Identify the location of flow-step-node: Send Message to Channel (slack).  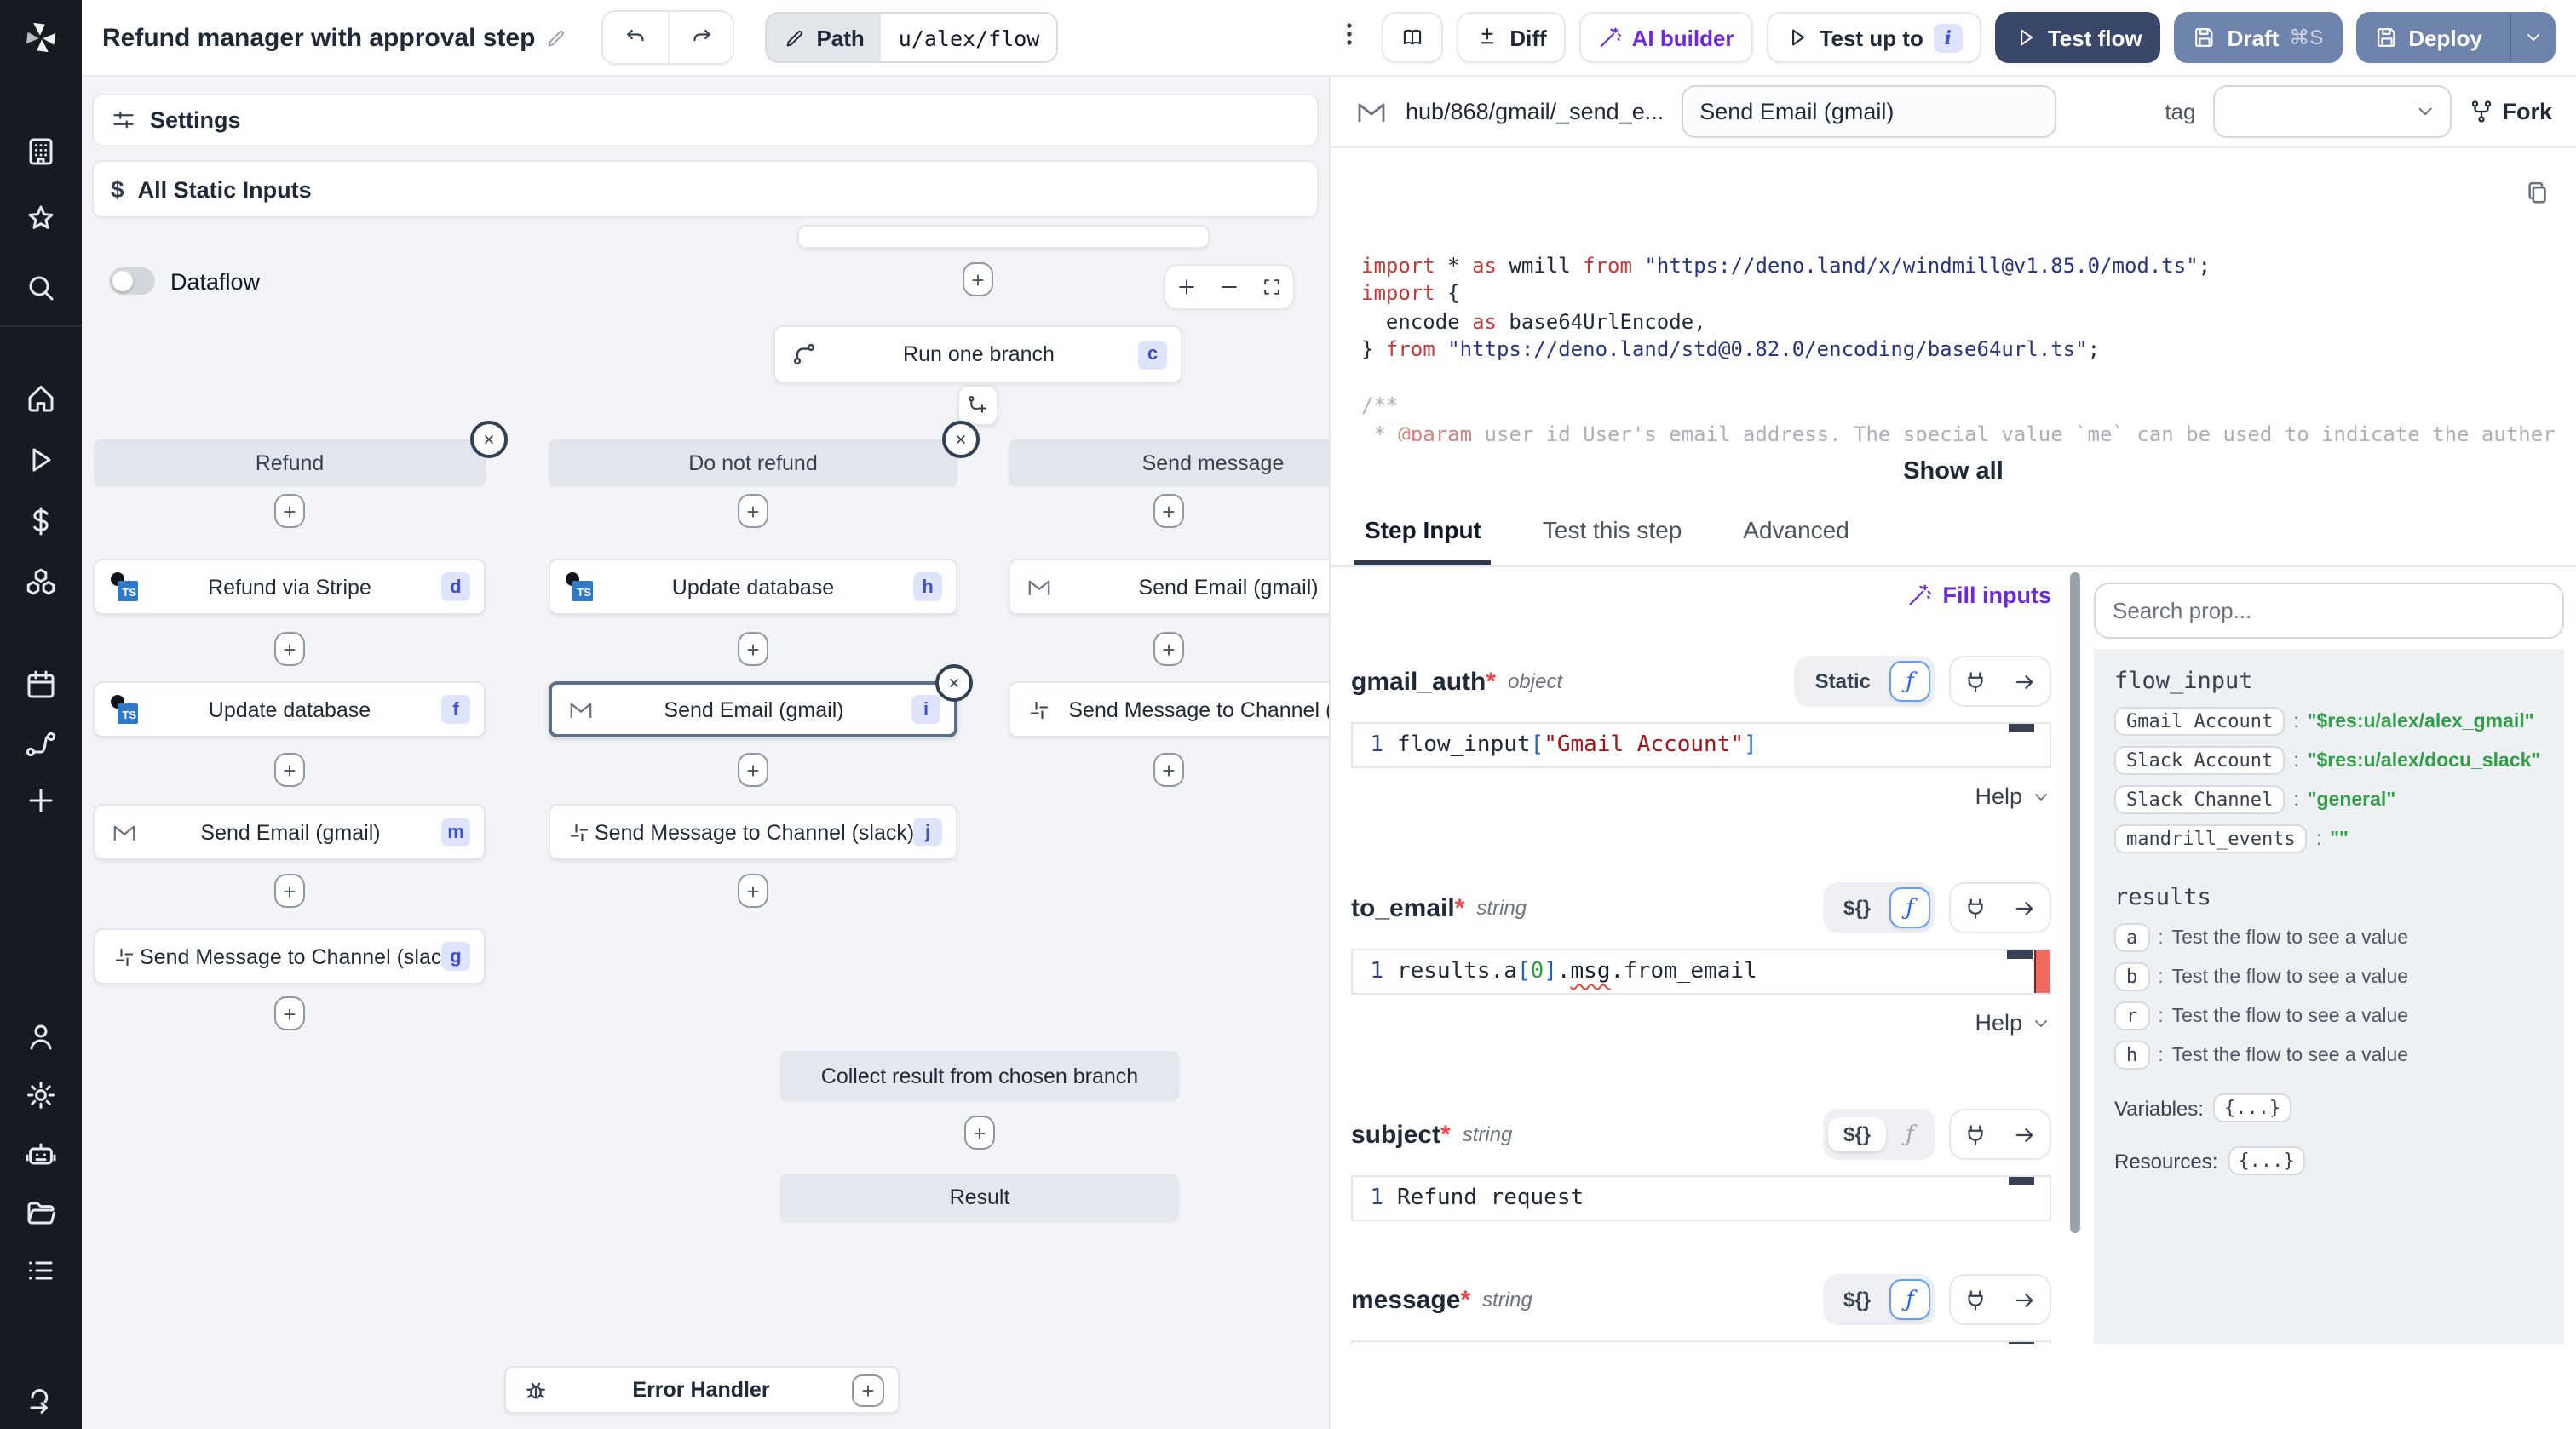
(1169, 709).